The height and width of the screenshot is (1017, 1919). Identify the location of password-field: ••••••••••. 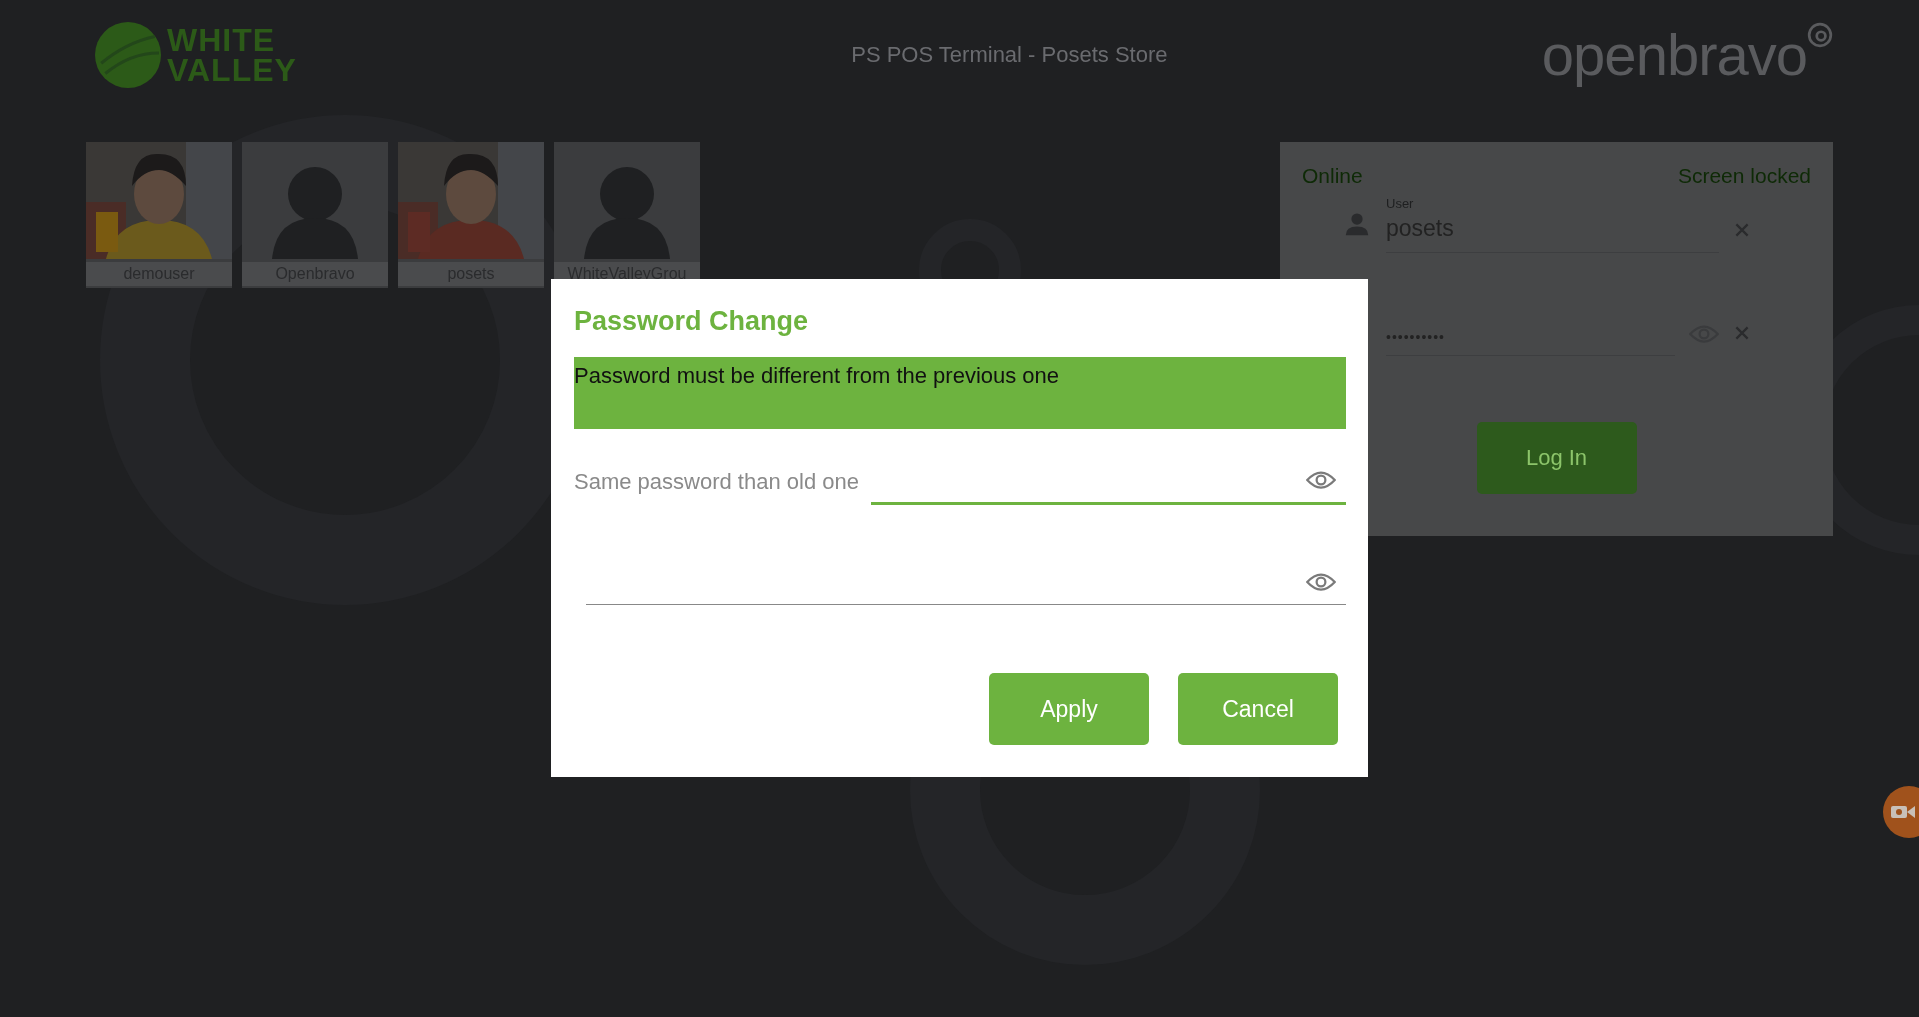
(1530, 304).